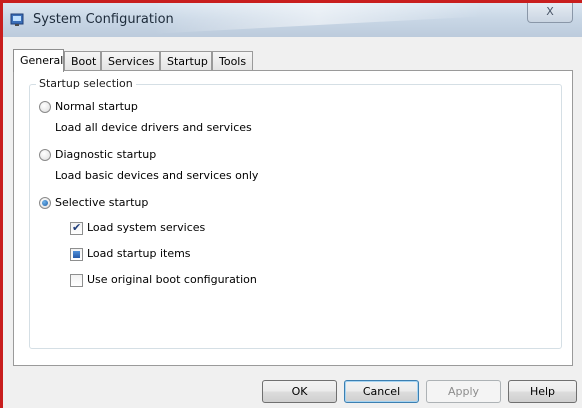 The height and width of the screenshot is (408, 582). What do you see at coordinates (76, 280) in the screenshot?
I see `use-original-boot-checkbox` at bounding box center [76, 280].